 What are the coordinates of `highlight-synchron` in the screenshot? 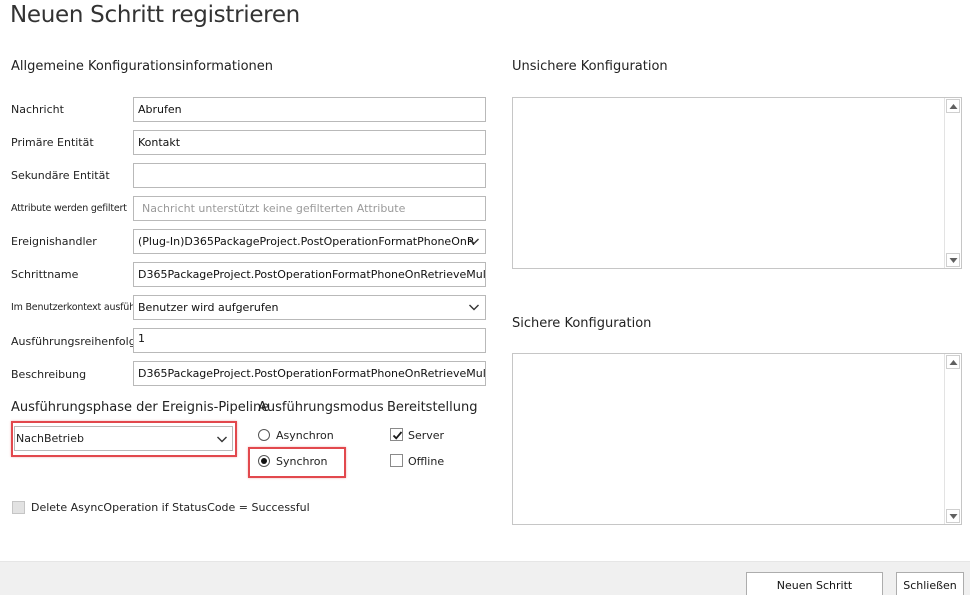 It's located at (297, 462).